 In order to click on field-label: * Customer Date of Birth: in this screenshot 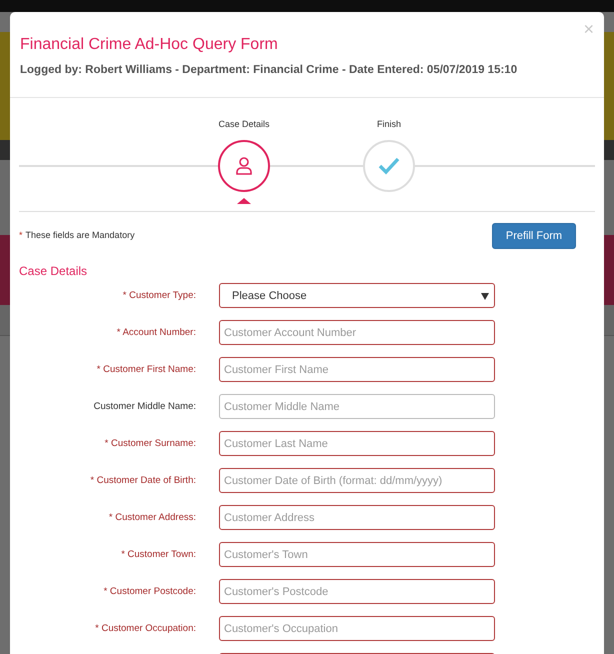, I will do `click(142, 480)`.